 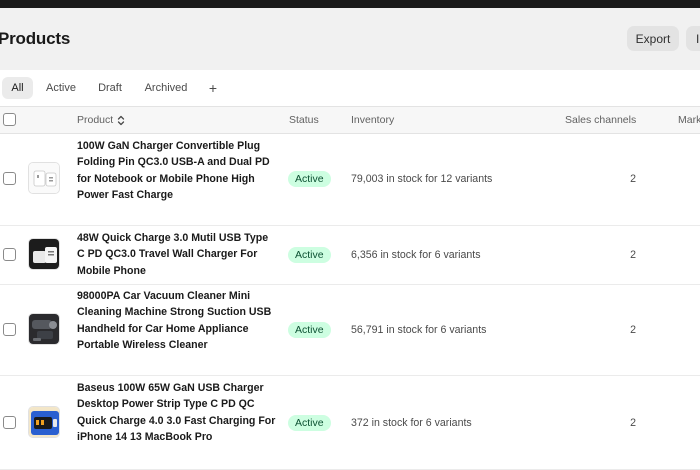 I want to click on page-header: Products Export Im, so click(x=350, y=39).